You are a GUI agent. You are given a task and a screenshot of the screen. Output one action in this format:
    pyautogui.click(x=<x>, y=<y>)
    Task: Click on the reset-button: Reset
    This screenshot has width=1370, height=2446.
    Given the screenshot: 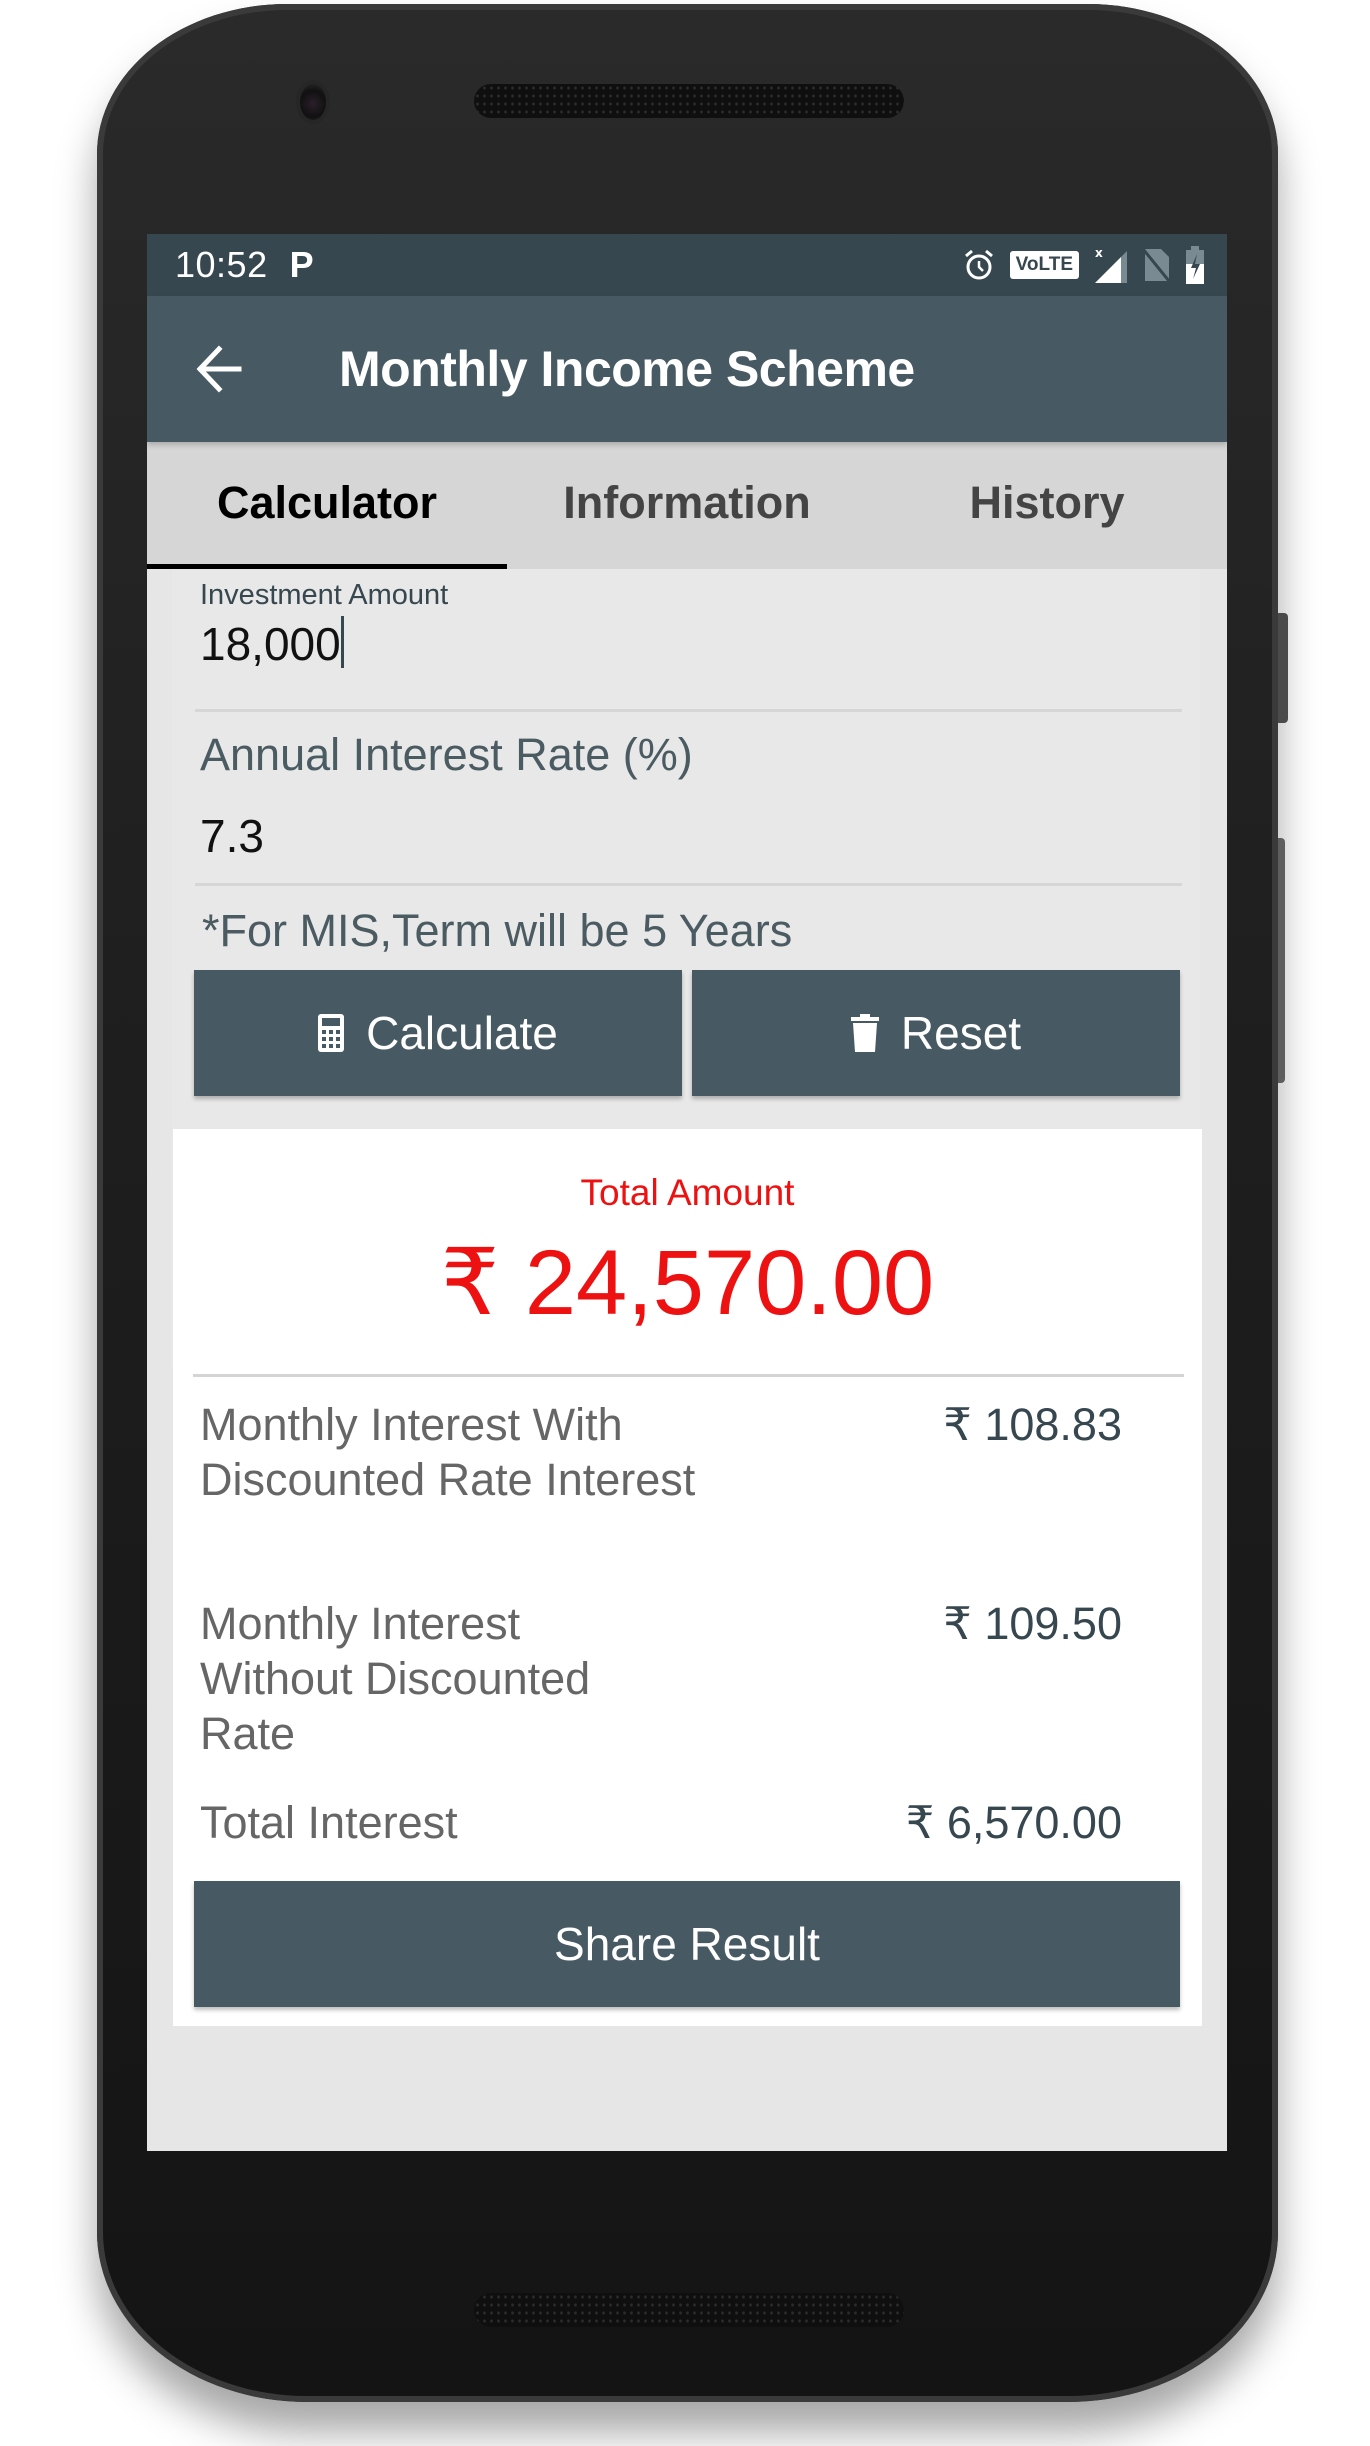 What is the action you would take?
    pyautogui.click(x=936, y=1033)
    